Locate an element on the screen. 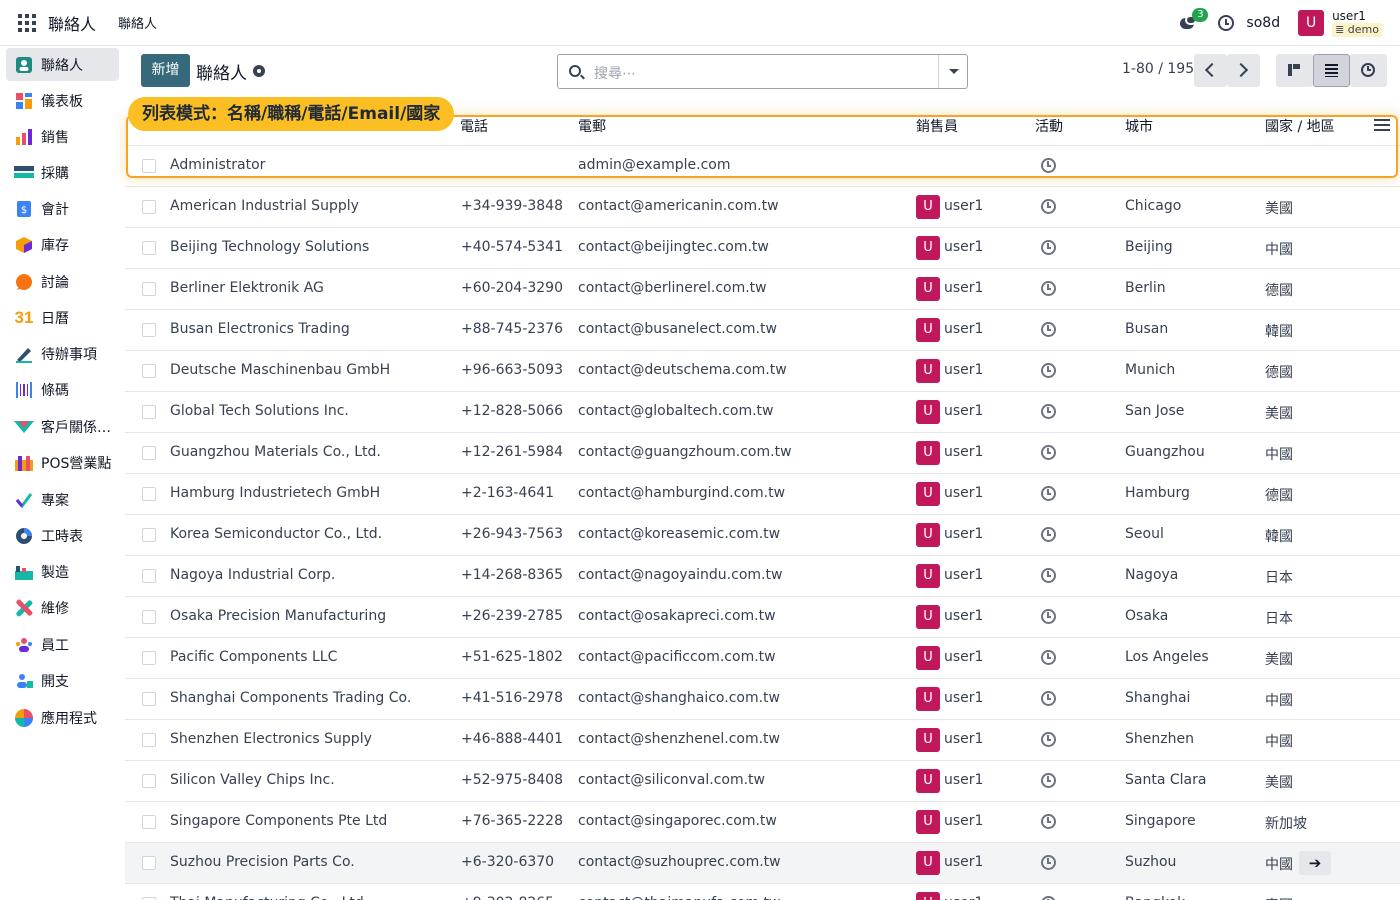 The image size is (1400, 900). pager-value: 1-80 / 195 is located at coordinates (1158, 69).